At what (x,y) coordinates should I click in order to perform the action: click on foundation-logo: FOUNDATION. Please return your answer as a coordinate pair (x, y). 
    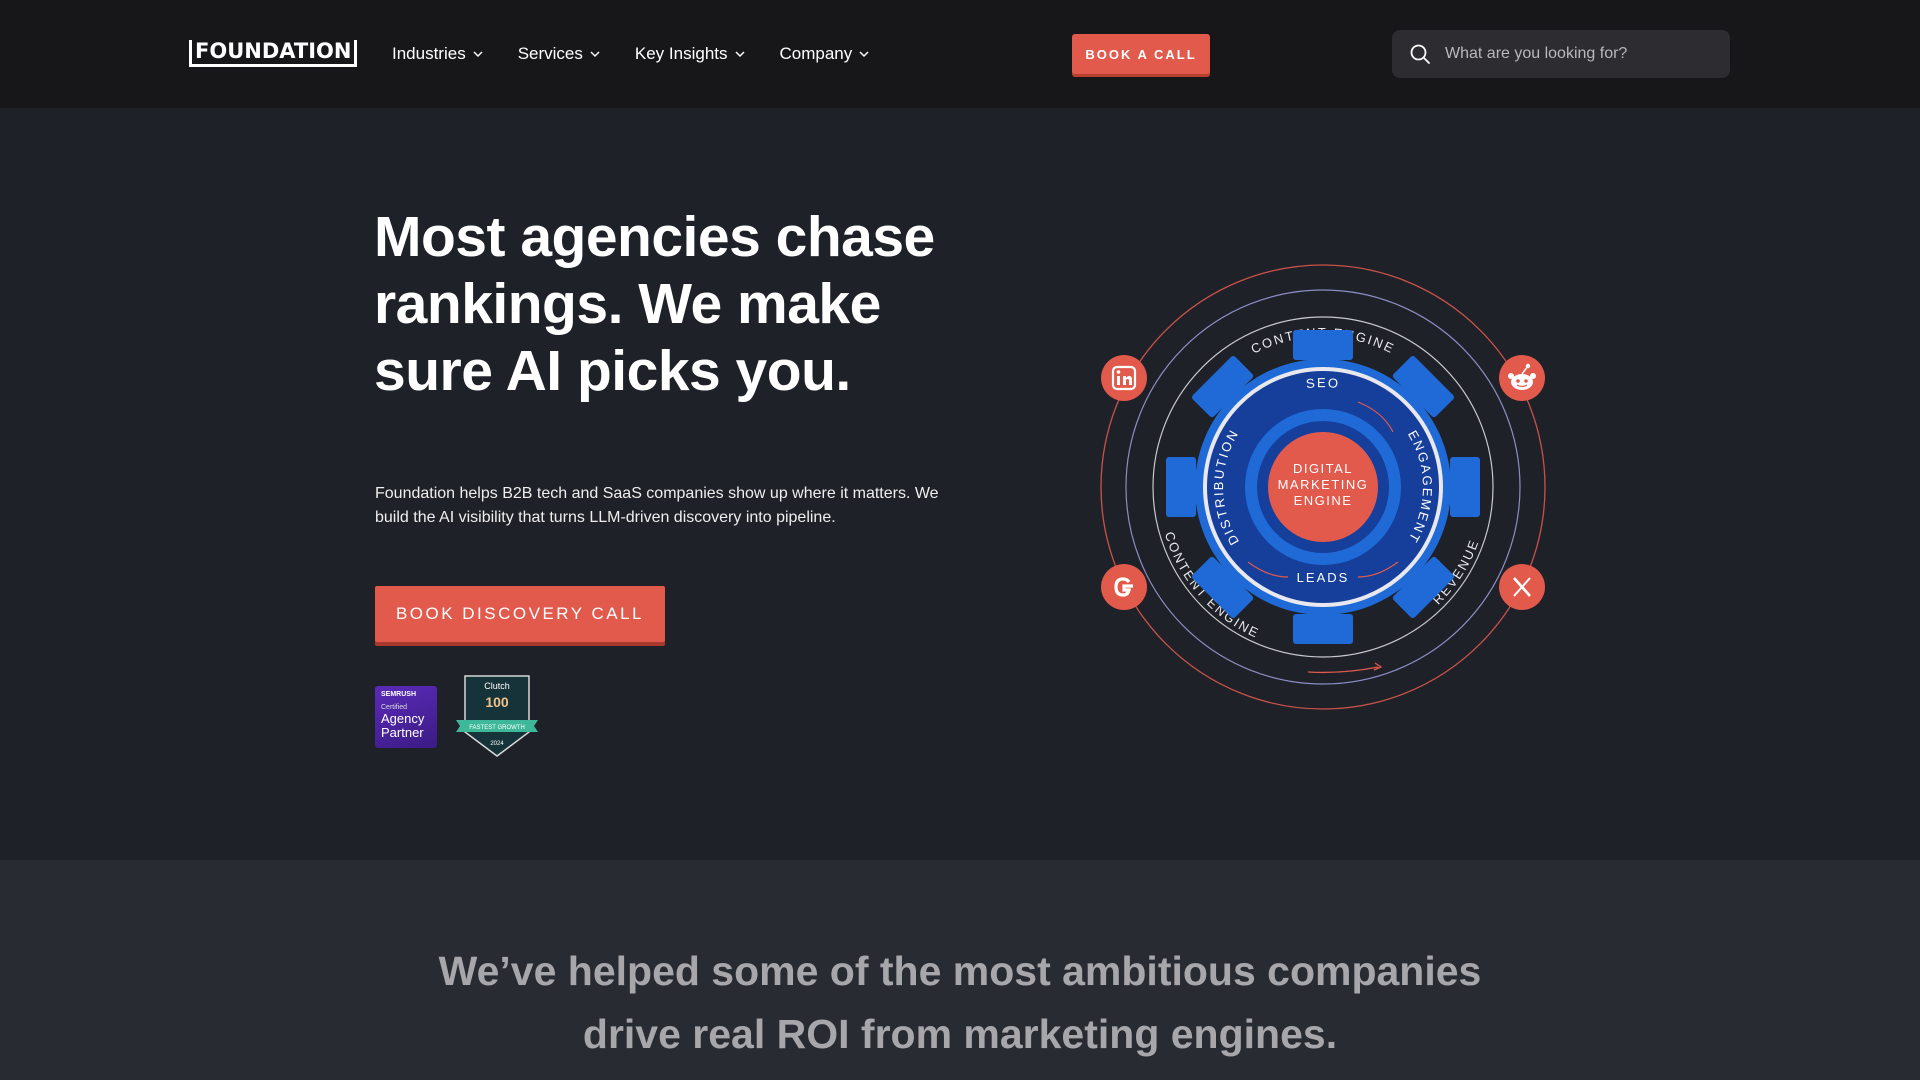
    Looking at the image, I should click on (273, 53).